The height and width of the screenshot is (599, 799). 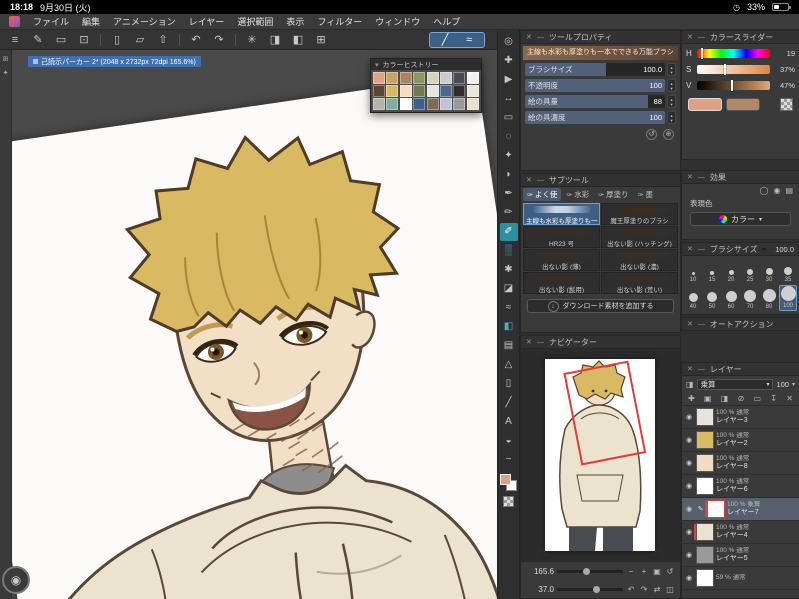 I want to click on sub-color-swatch, so click(x=743, y=104).